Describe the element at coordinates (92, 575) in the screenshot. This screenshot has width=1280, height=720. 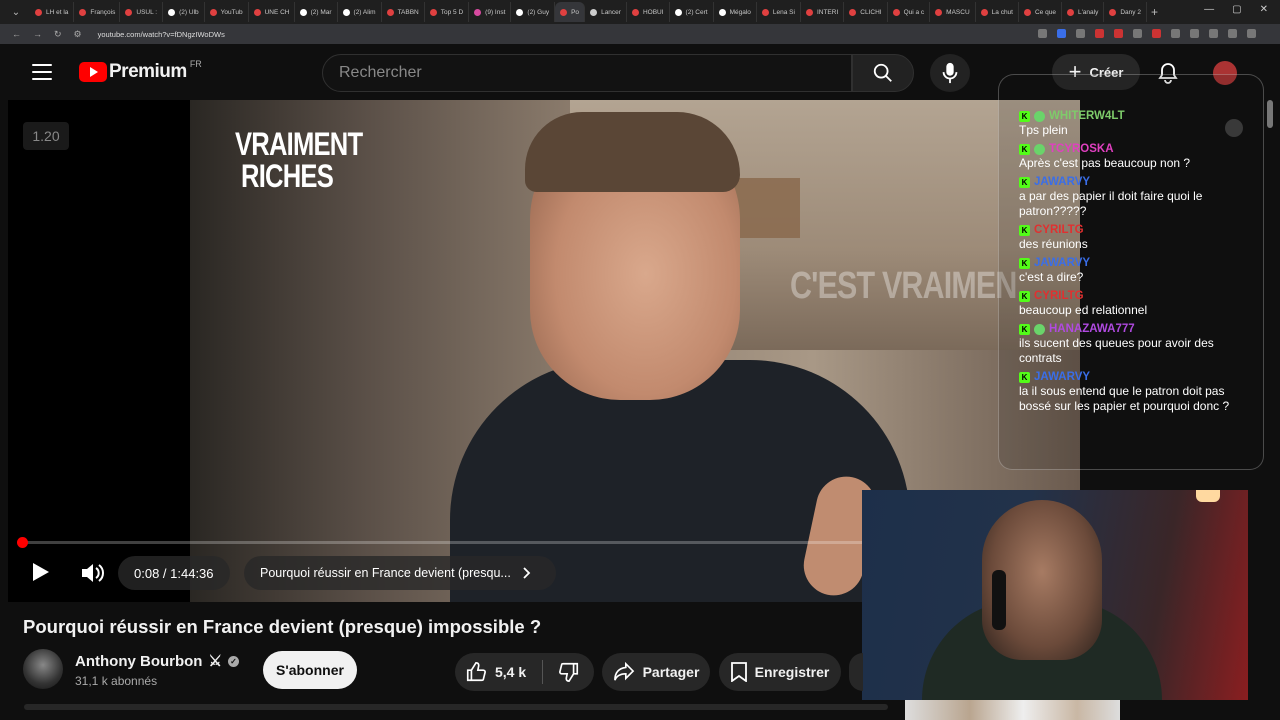
I see `volume-button` at that location.